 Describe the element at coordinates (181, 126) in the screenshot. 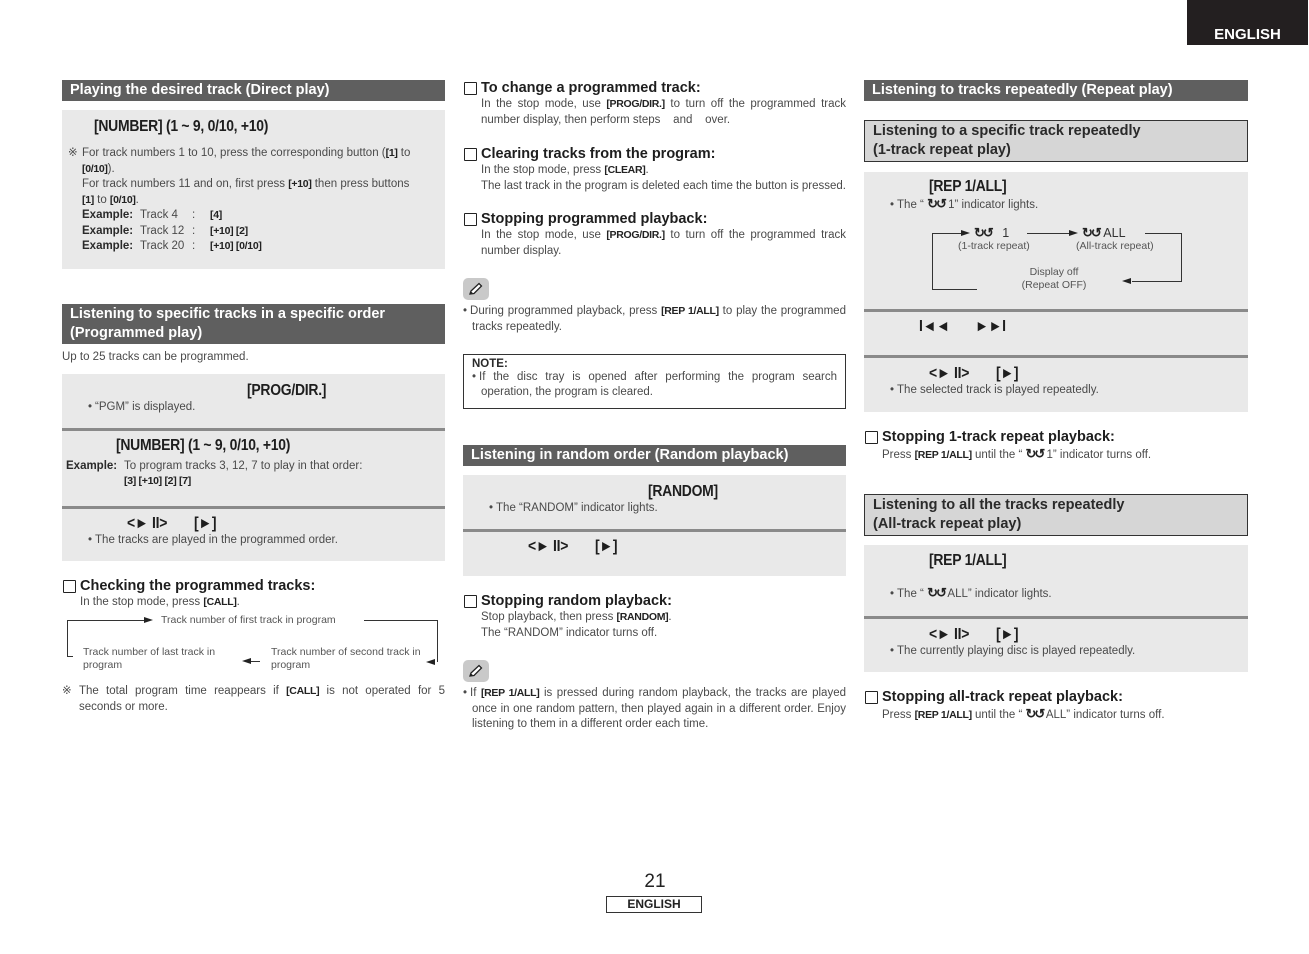

I see `number-key-label: [NUMBER] (1 ~ 9, 0/10, +10)` at that location.